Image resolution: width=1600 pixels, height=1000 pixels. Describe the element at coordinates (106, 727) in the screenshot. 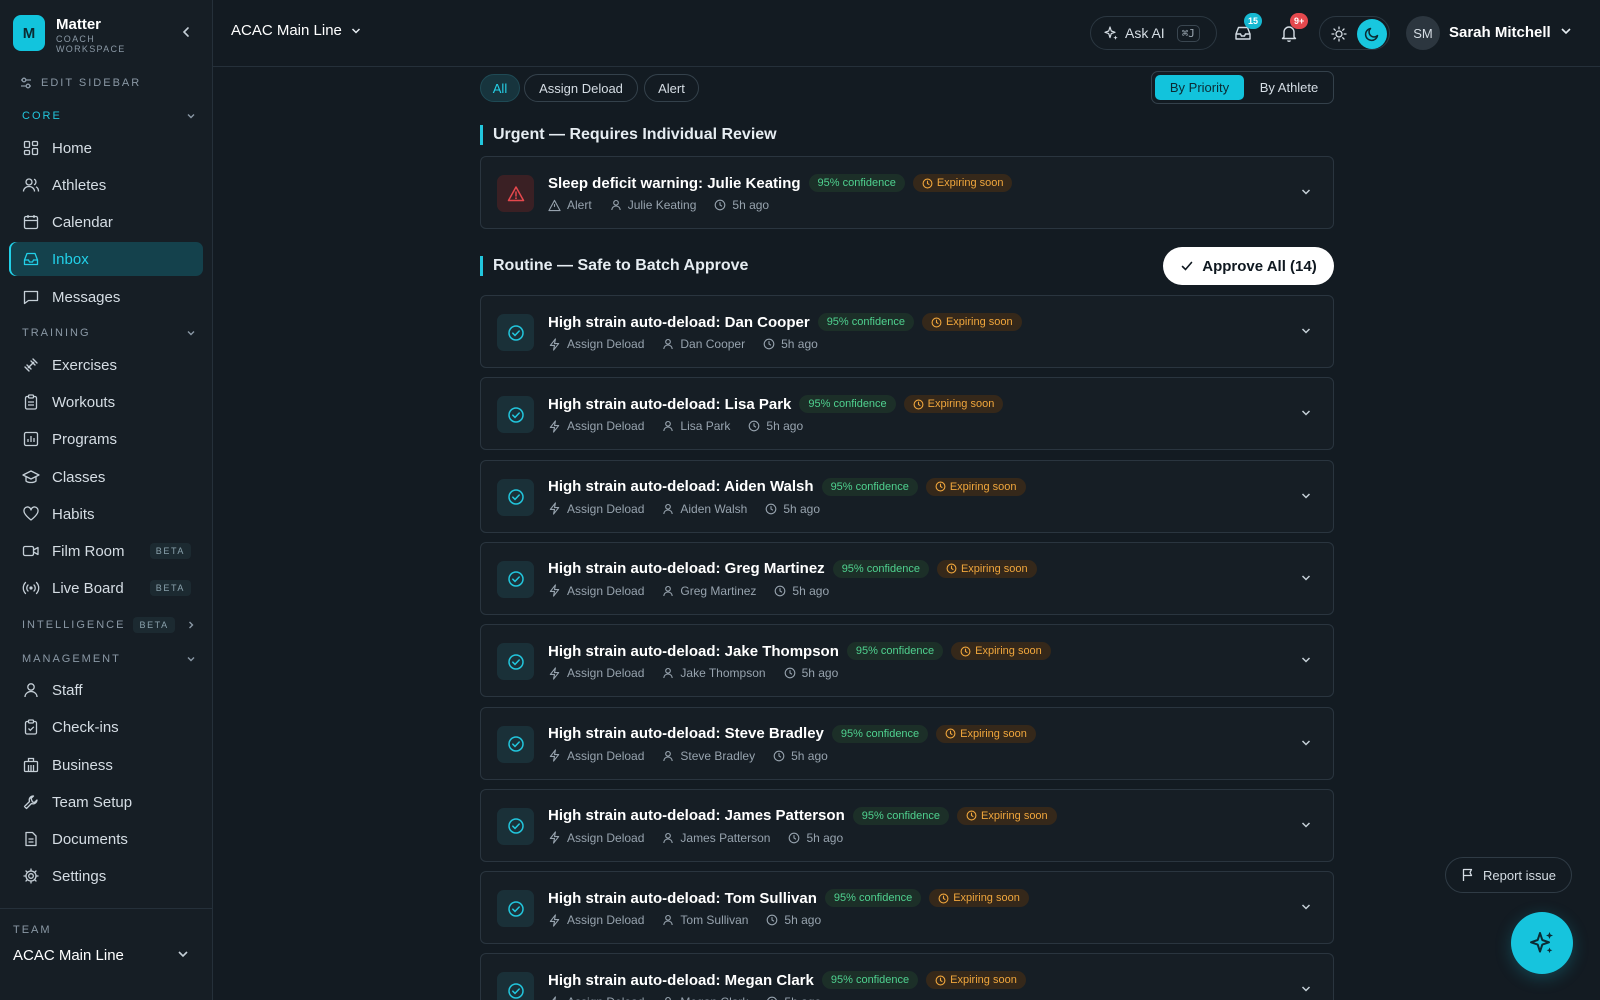

I see `sidebar-item-check-ins: Check-ins` at that location.